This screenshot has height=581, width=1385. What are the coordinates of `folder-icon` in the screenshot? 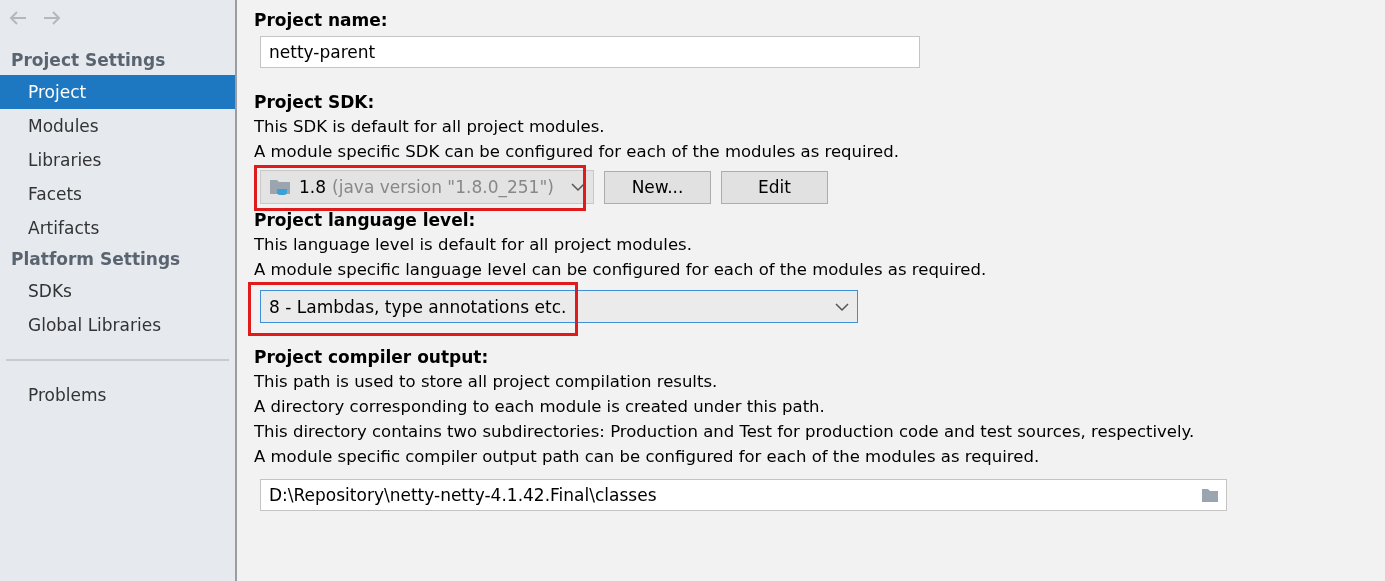 It's located at (1210, 495).